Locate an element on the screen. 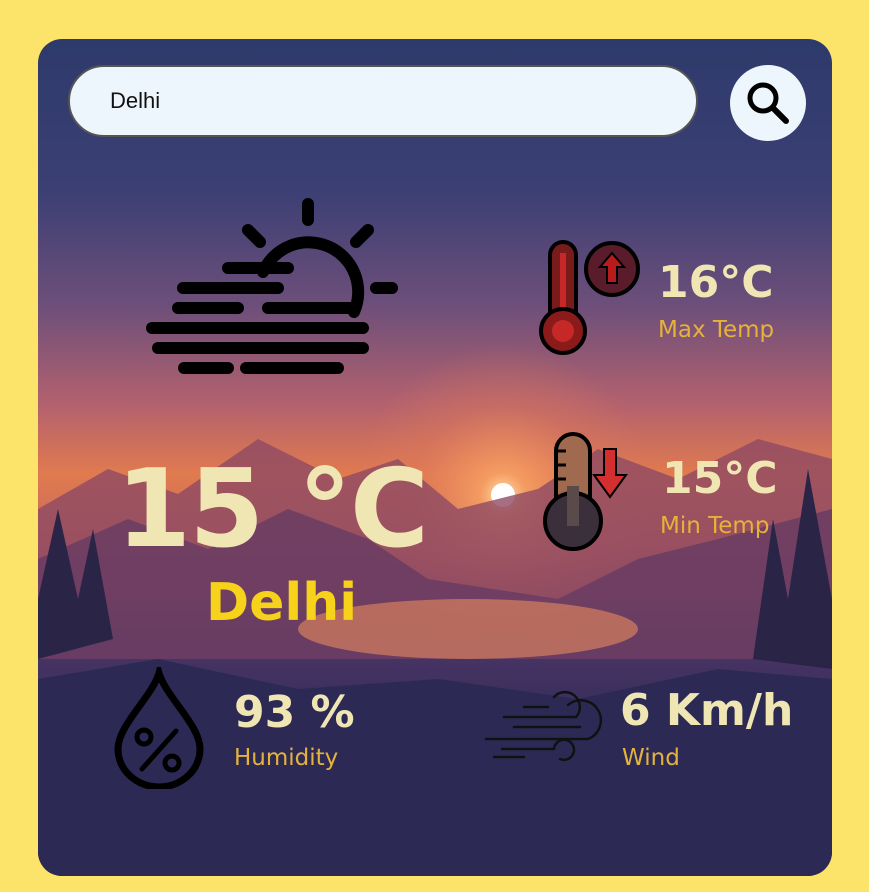 This screenshot has height=892, width=869. wind-icon is located at coordinates (543, 726).